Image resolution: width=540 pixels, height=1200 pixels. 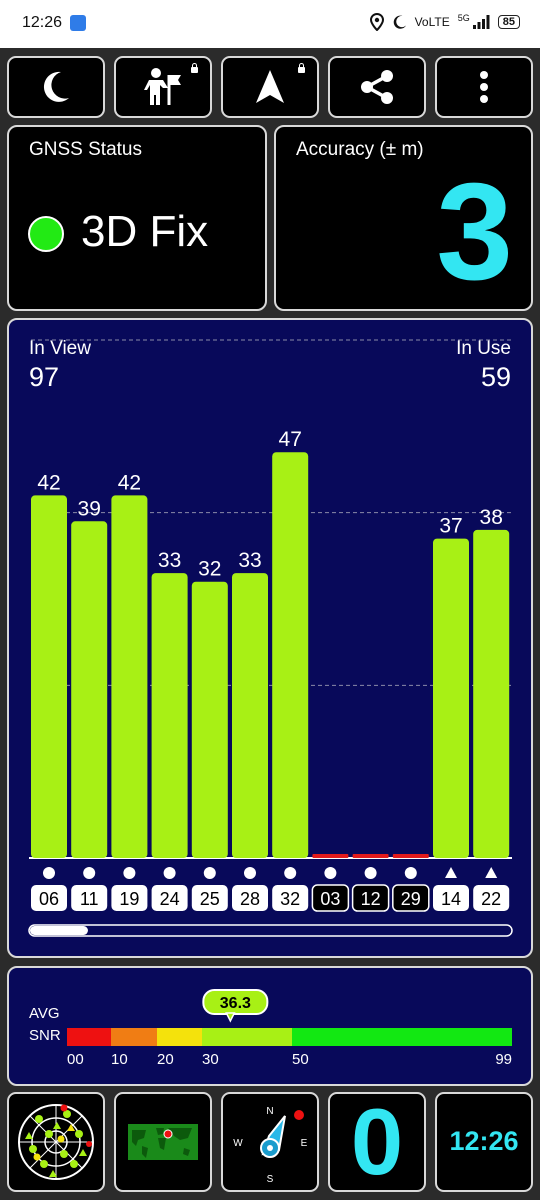 I want to click on navigate-button, so click(x=270, y=87).